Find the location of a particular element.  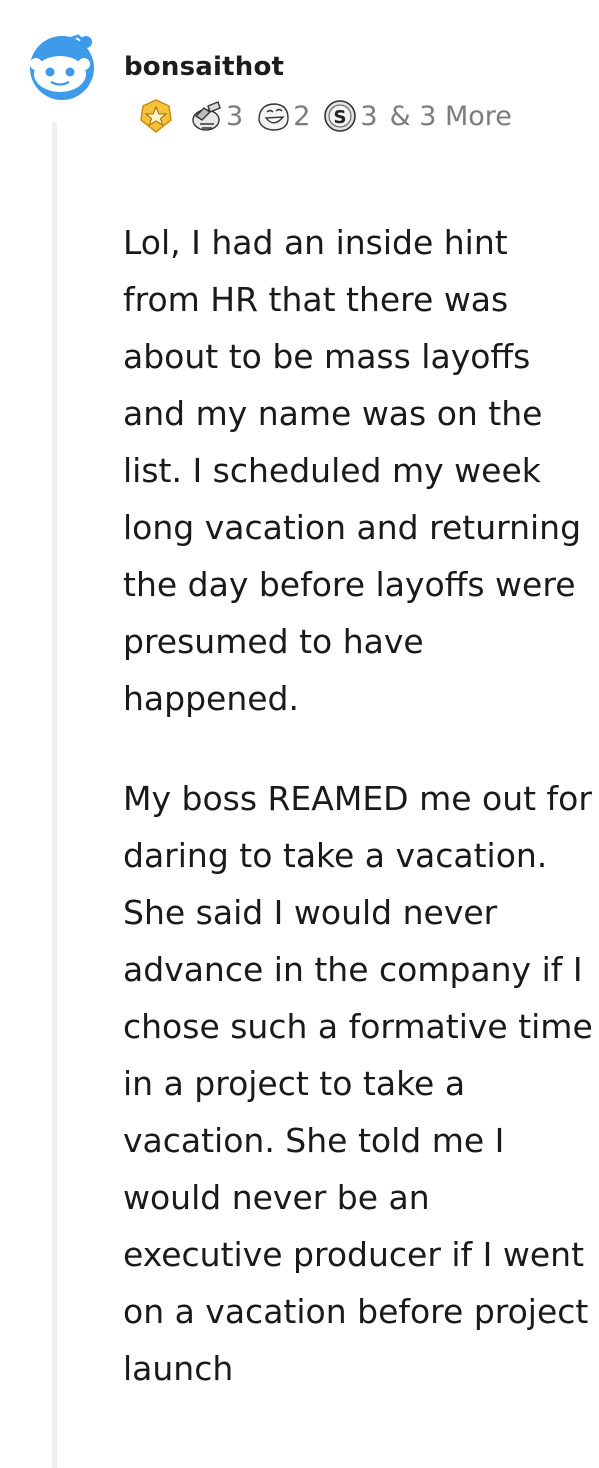

laughing-face-icon is located at coordinates (273, 116).